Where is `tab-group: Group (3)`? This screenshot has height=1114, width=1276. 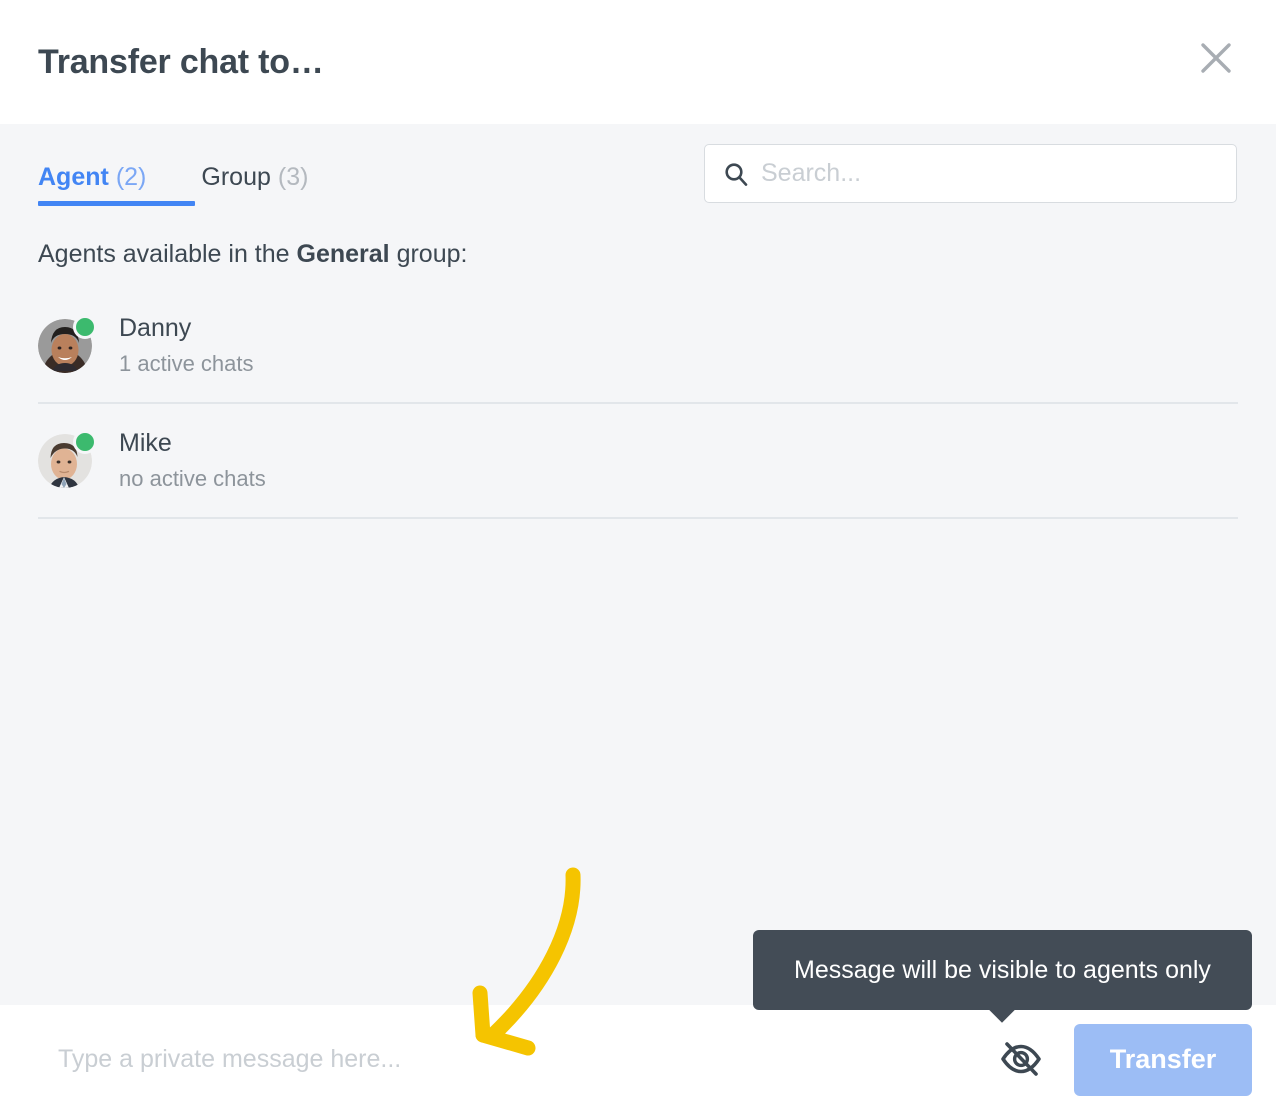
tab-group: Group (3) is located at coordinates (254, 177).